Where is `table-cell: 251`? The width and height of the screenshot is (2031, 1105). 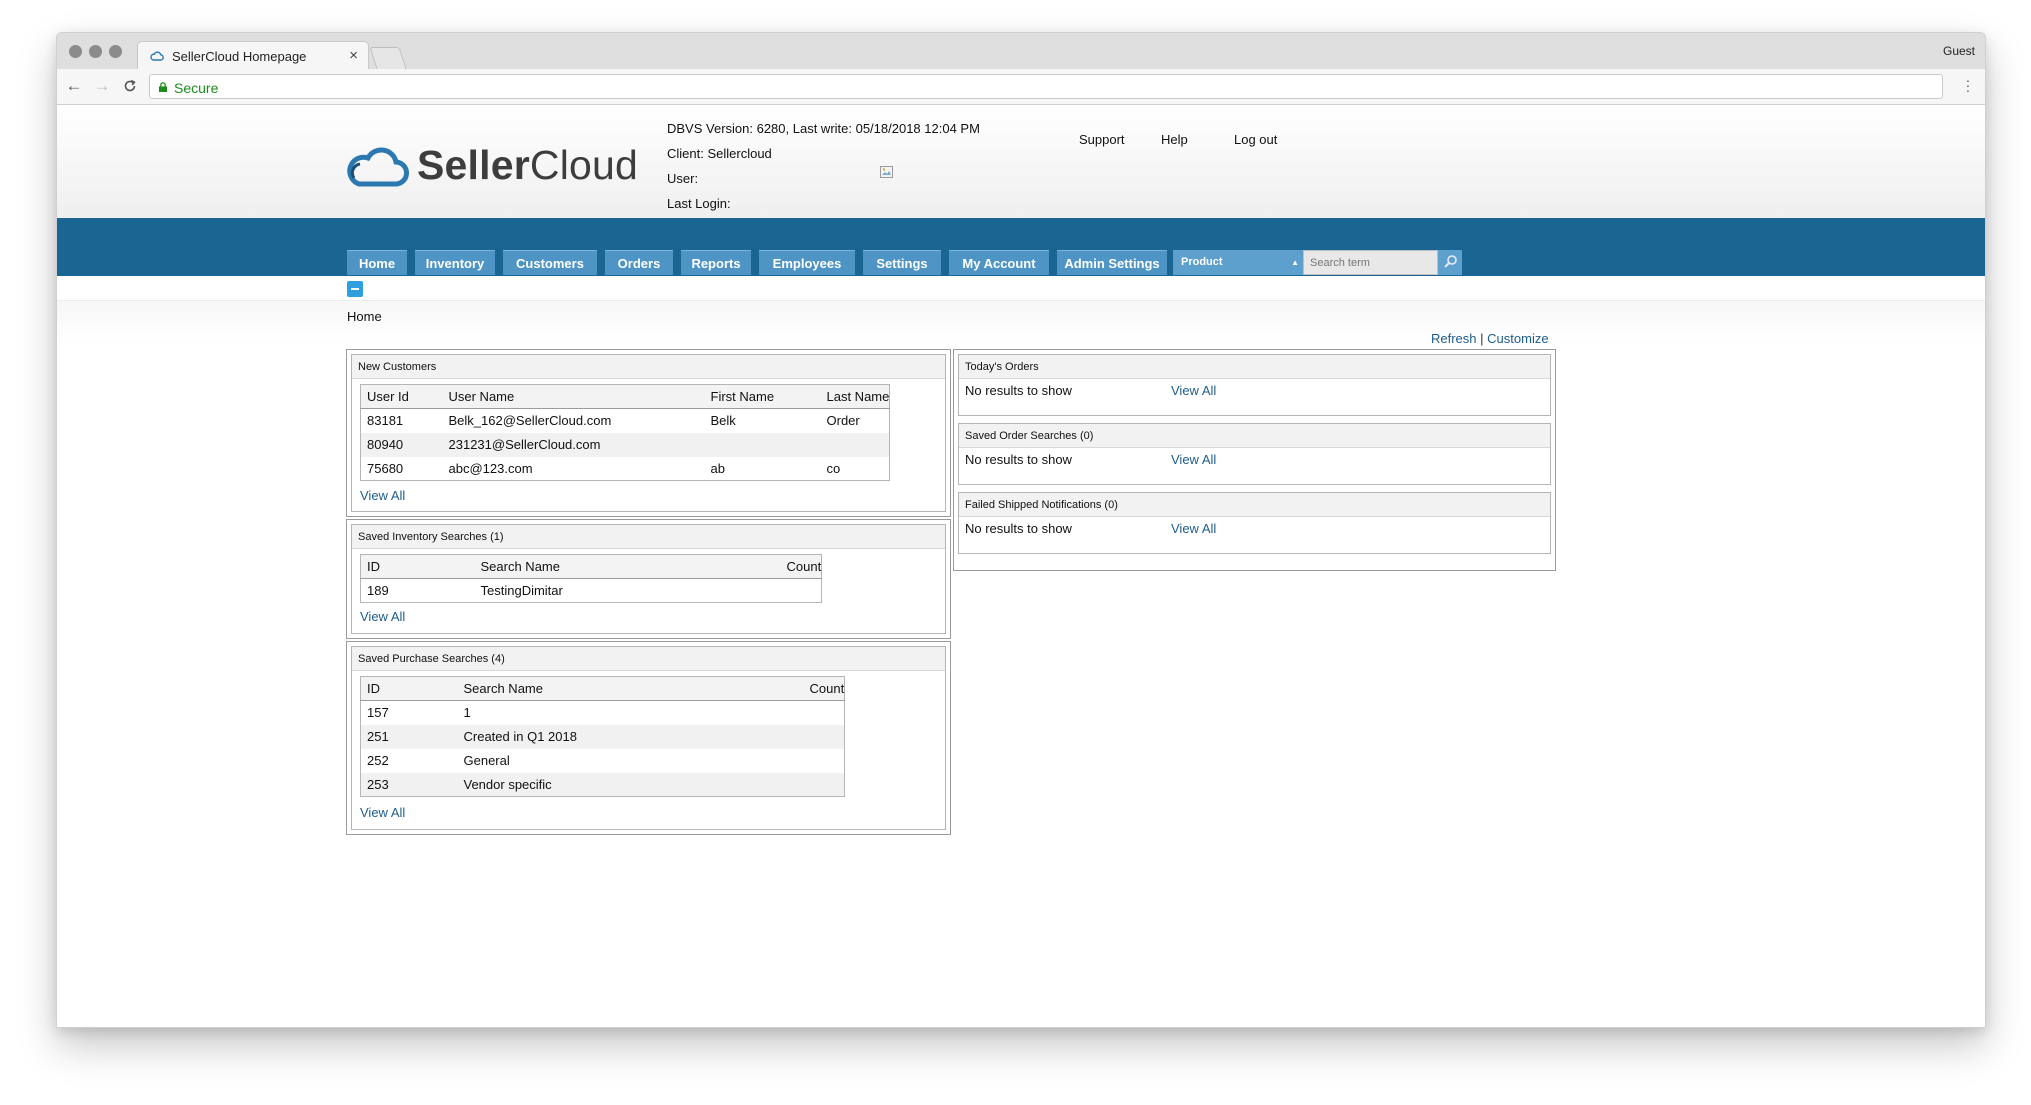
table-cell: 251 is located at coordinates (409, 736).